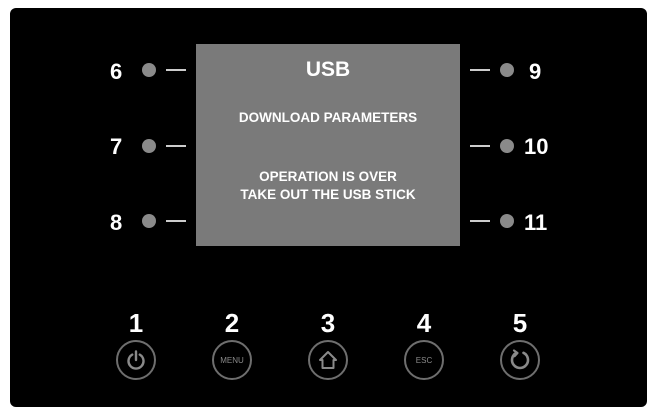 This screenshot has width=651, height=407. I want to click on screen-message-status: OPERATION IS OVER TAKE OUT THE USB STICK, so click(328, 186).